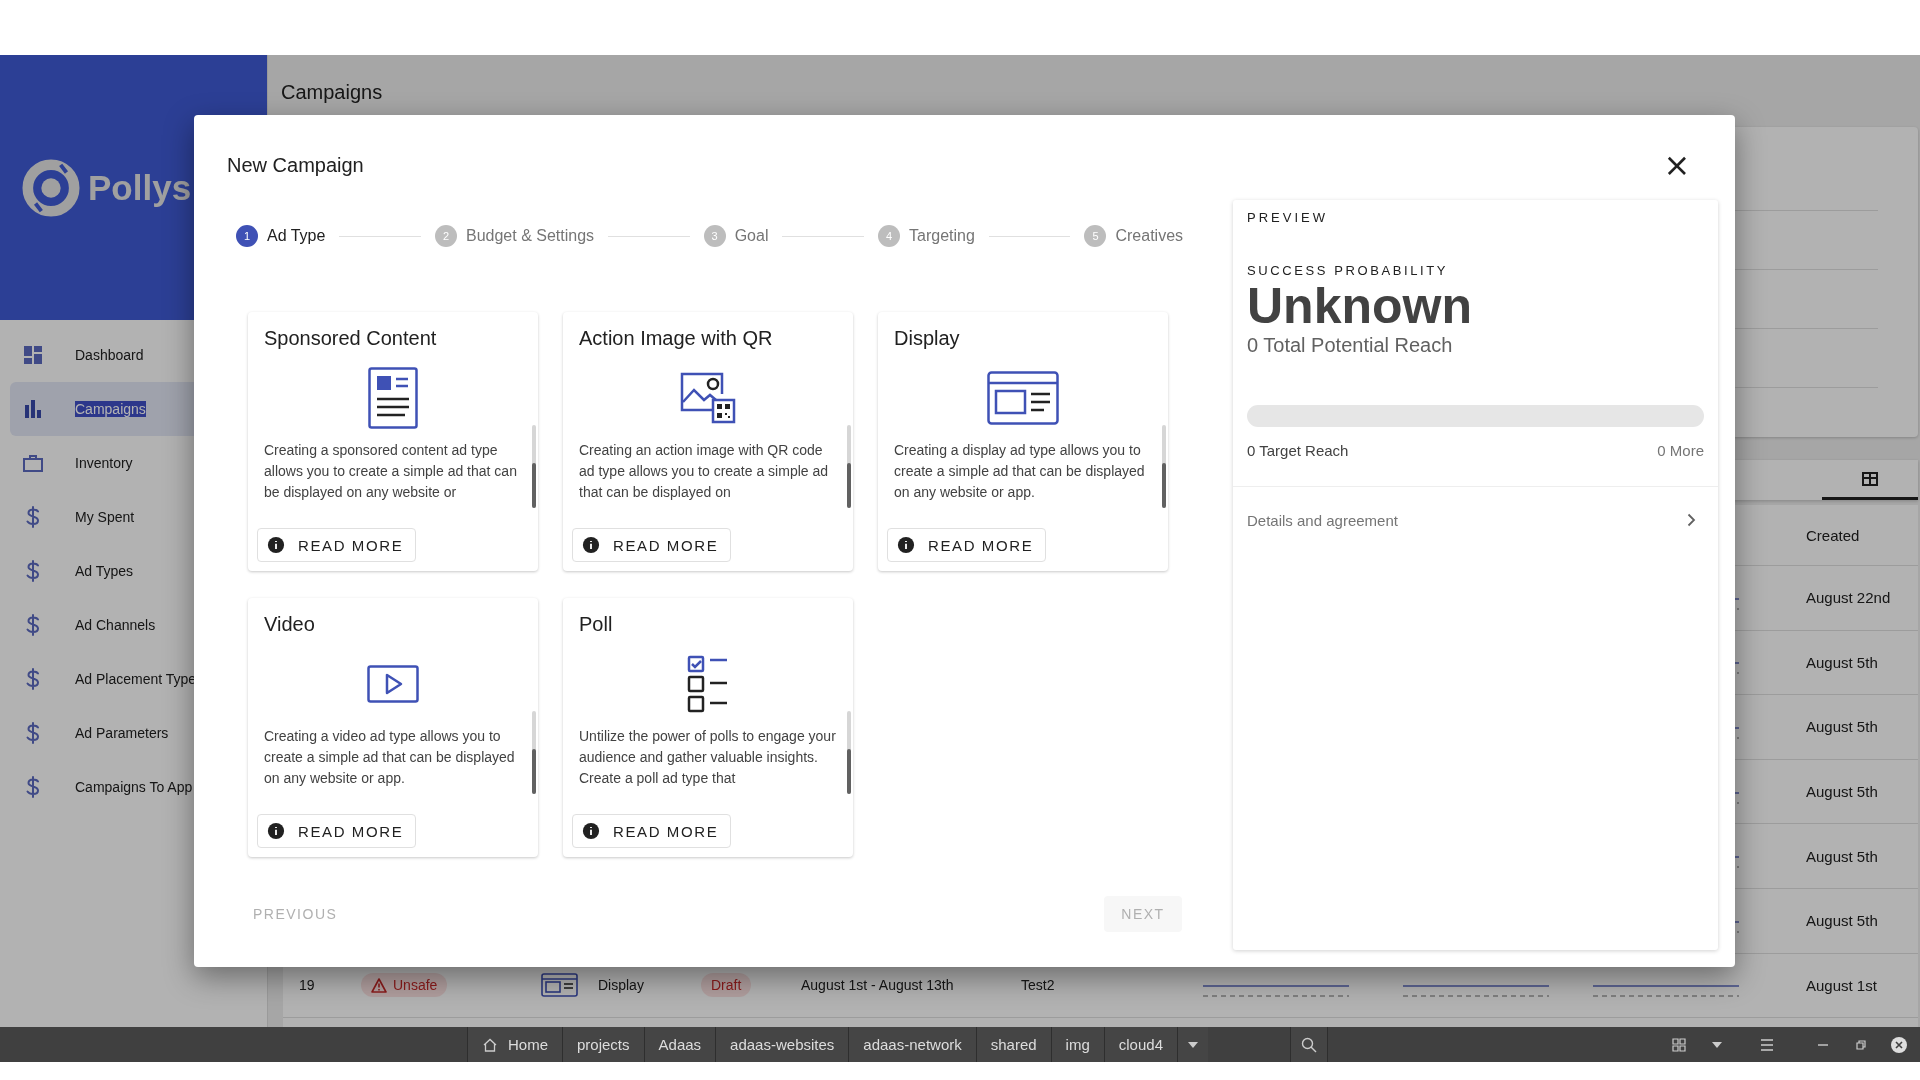 The image size is (1920, 1080). I want to click on minimize-icon, so click(1823, 1044).